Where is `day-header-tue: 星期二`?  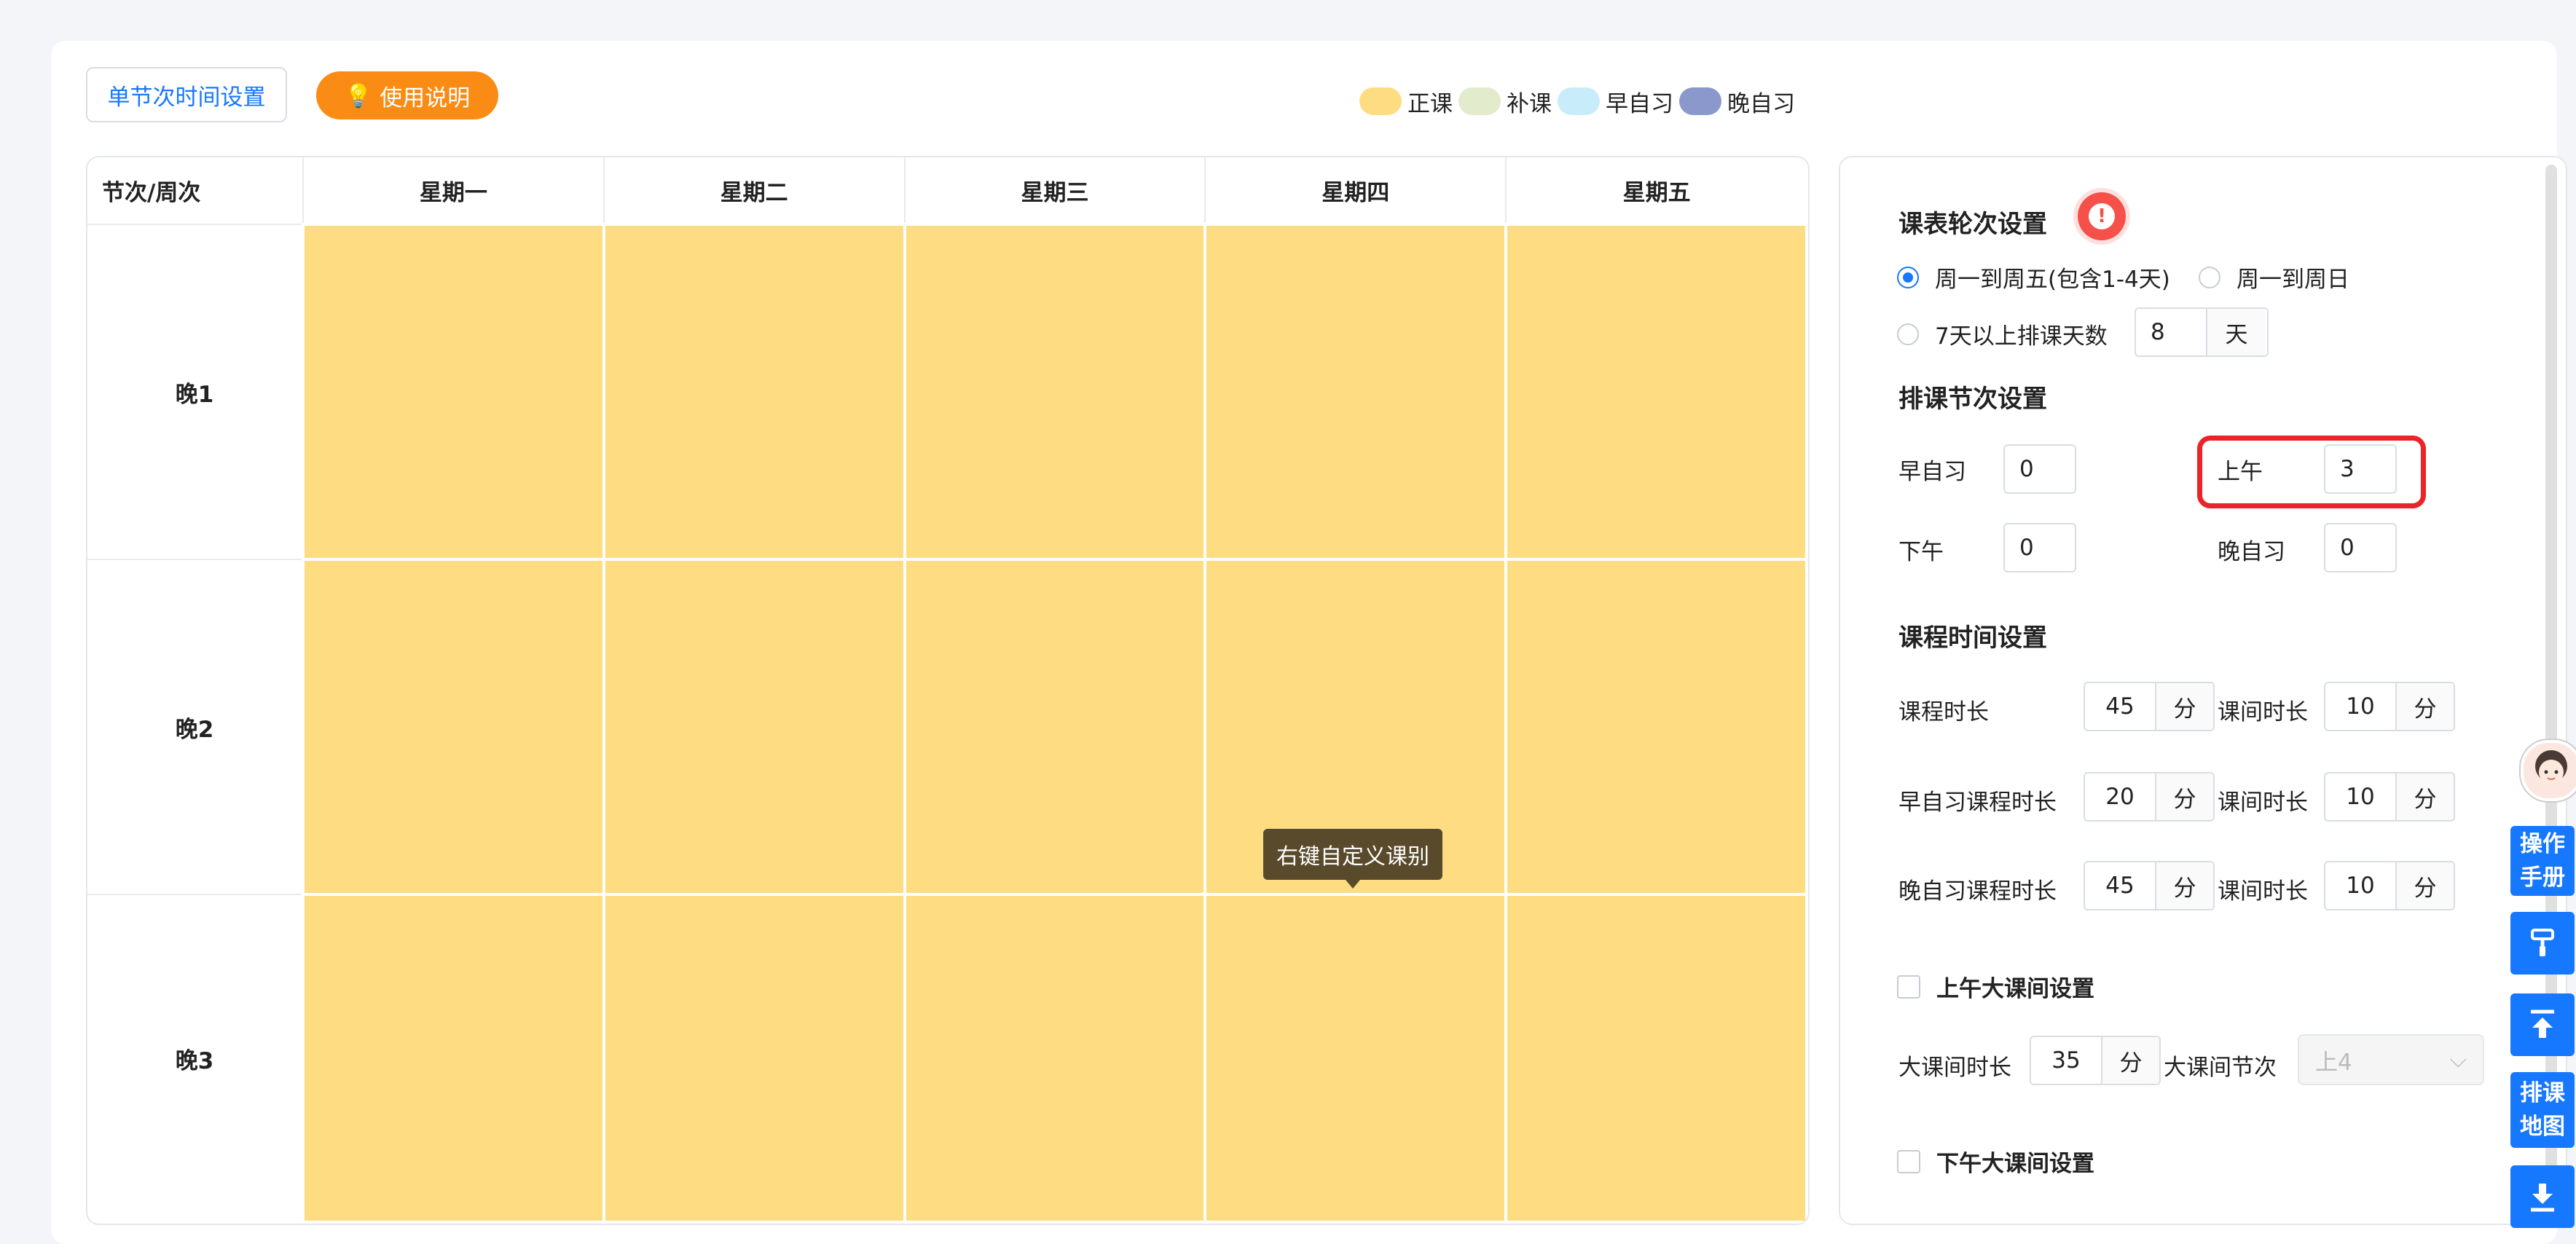
day-header-tue: 星期二 is located at coordinates (754, 191).